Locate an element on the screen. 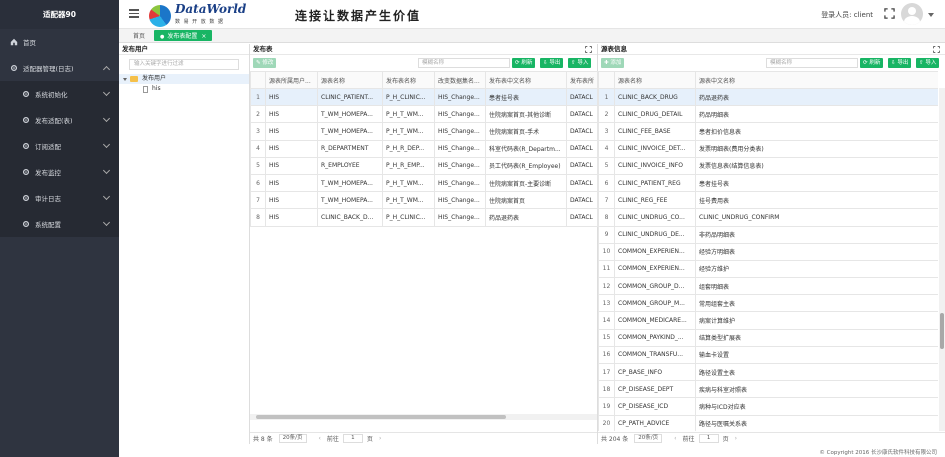 The height and width of the screenshot is (457, 945). gear-icon is located at coordinates (14, 68).